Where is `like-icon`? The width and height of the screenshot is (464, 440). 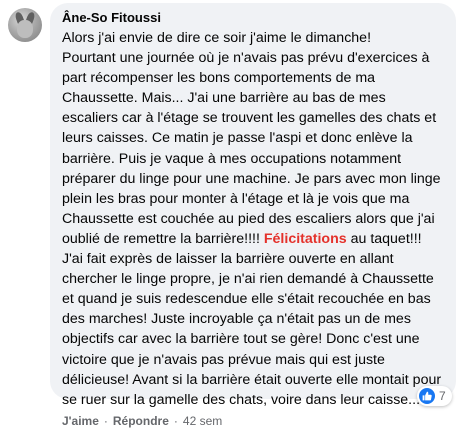 like-icon is located at coordinates (427, 396).